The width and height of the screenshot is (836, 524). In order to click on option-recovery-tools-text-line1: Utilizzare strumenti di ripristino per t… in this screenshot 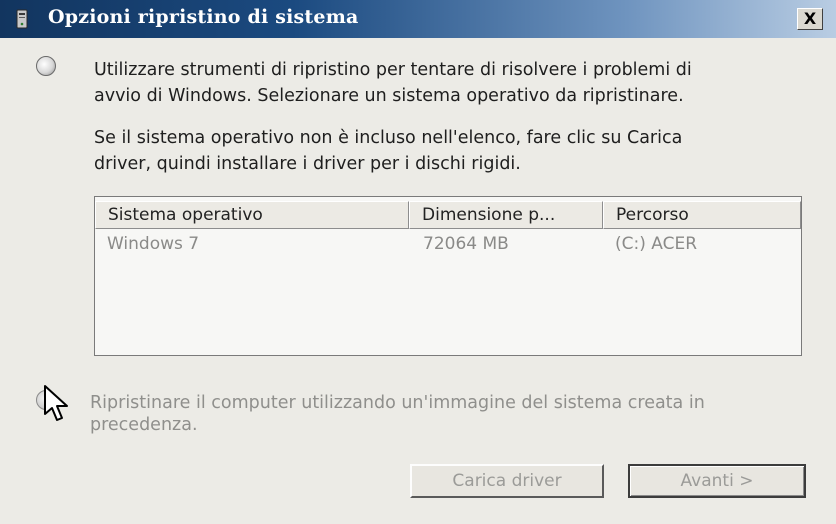, I will do `click(393, 70)`.